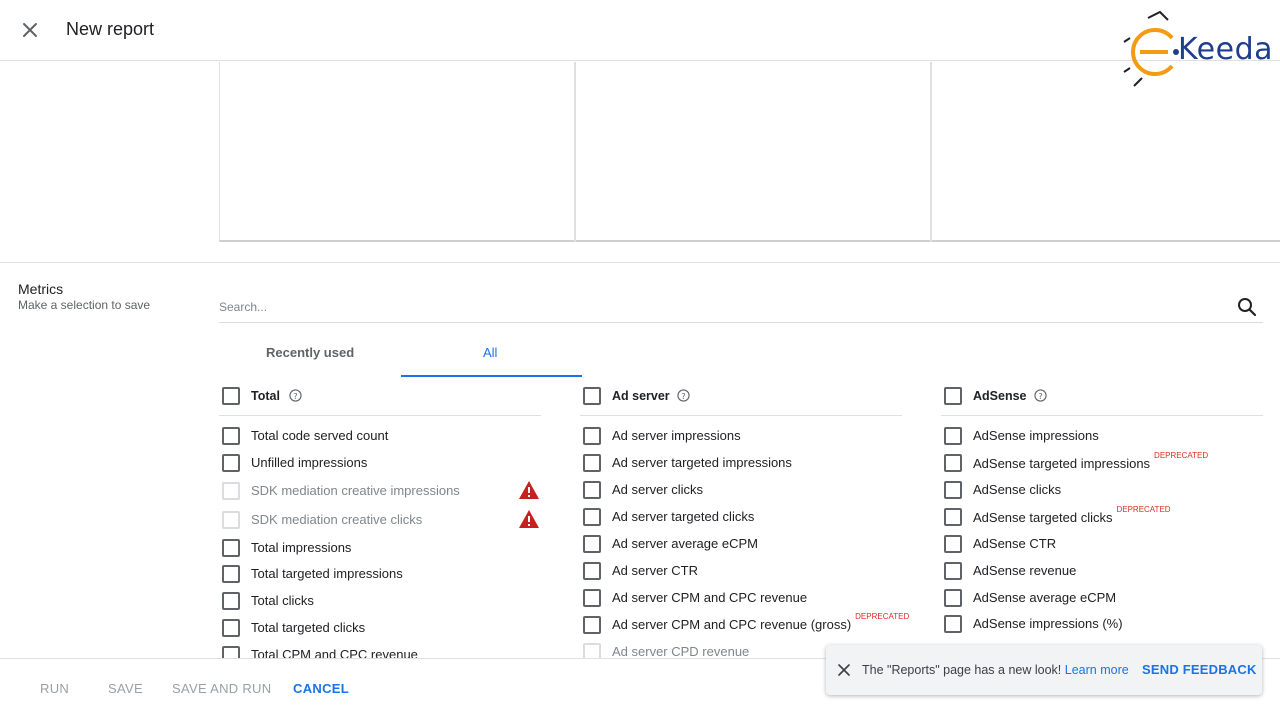 The image size is (1280, 720). I want to click on metric-label: Ad server targeted impressions, so click(702, 462).